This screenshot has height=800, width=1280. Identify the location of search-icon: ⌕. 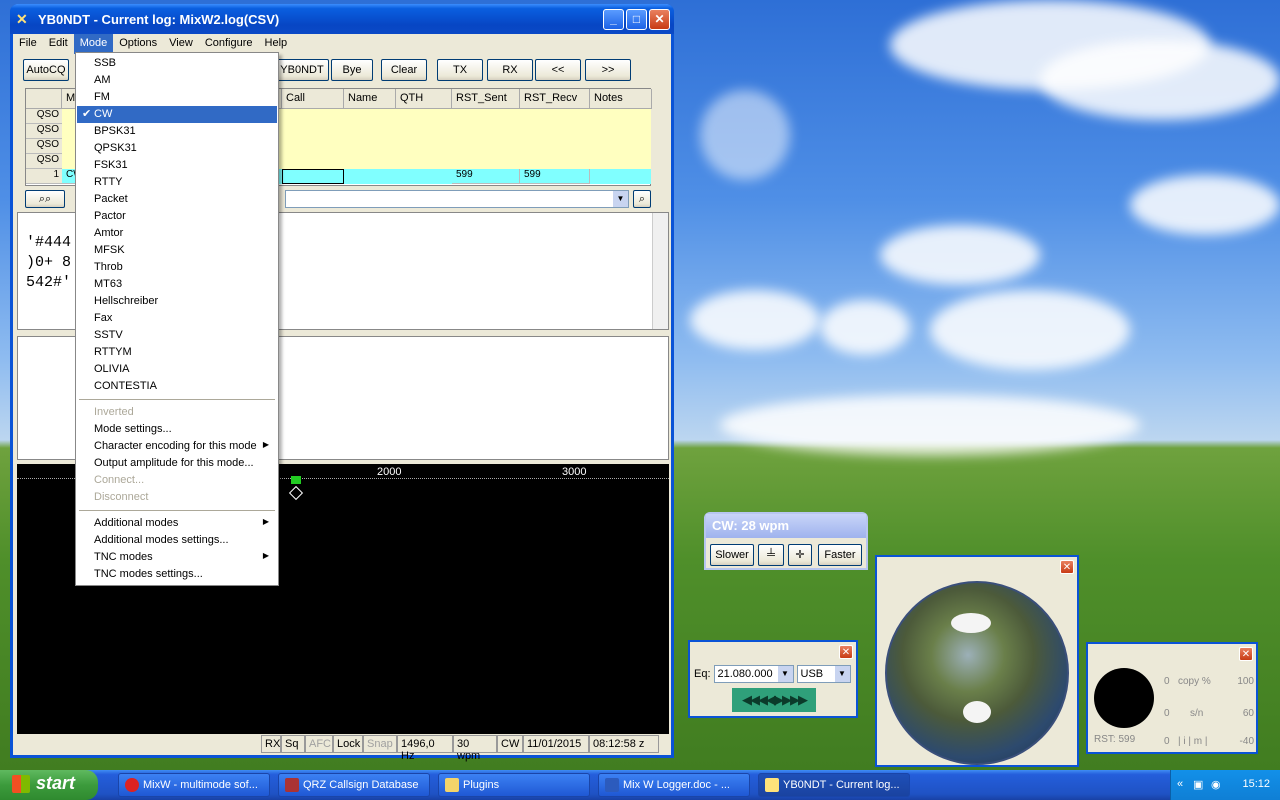
(642, 199).